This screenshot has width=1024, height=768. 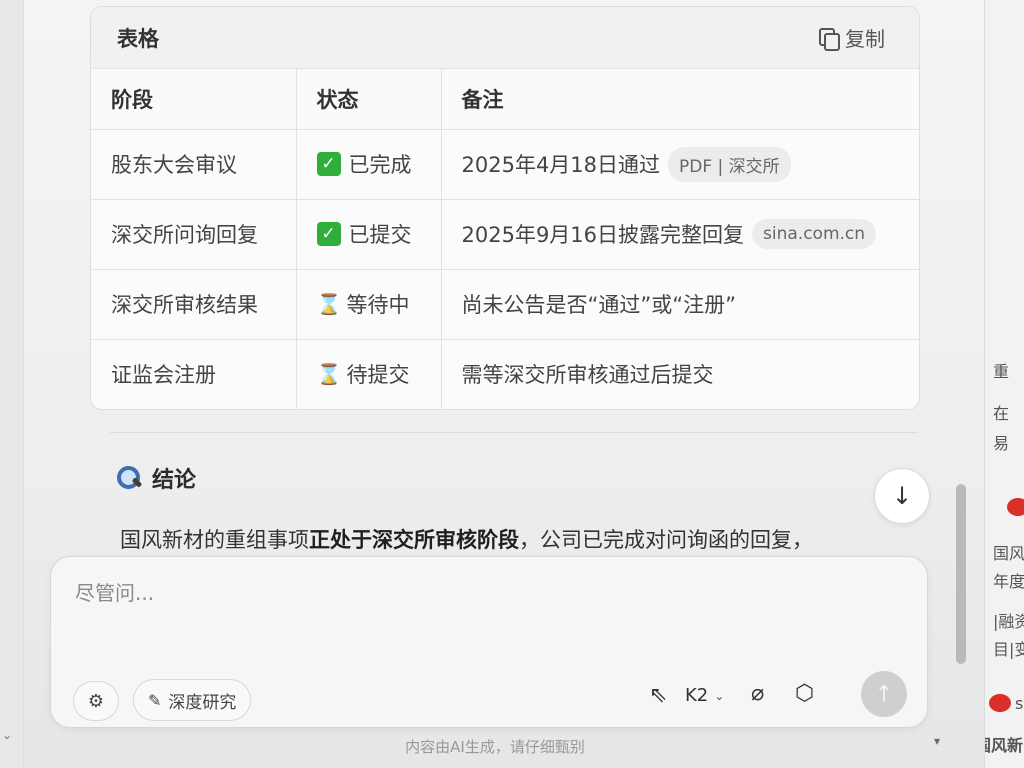 I want to click on conclusion-heading: 结论, so click(x=156, y=478).